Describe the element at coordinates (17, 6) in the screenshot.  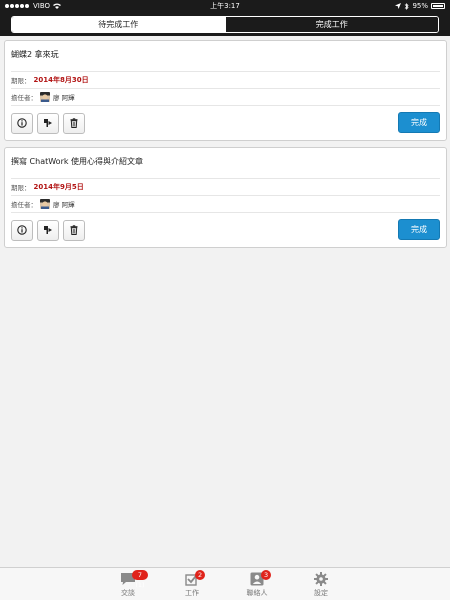
I see `signal-icon` at that location.